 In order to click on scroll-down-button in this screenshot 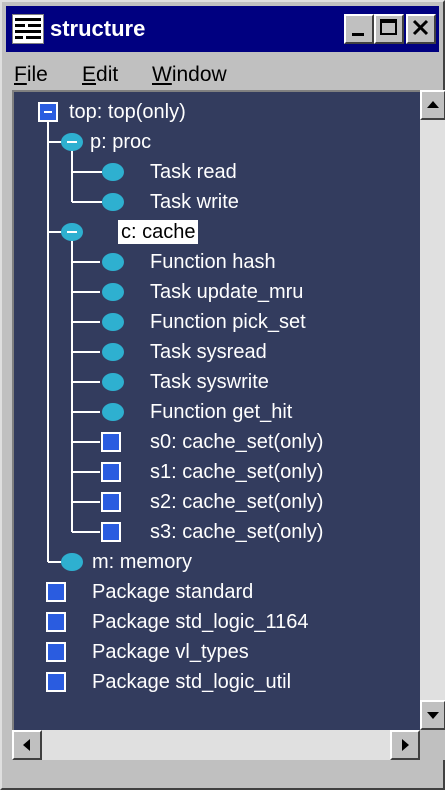, I will do `click(432, 715)`.